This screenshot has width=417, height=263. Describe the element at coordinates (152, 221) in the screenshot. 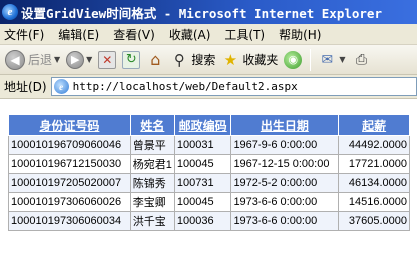

I see `cell-name: 洪千宝` at that location.